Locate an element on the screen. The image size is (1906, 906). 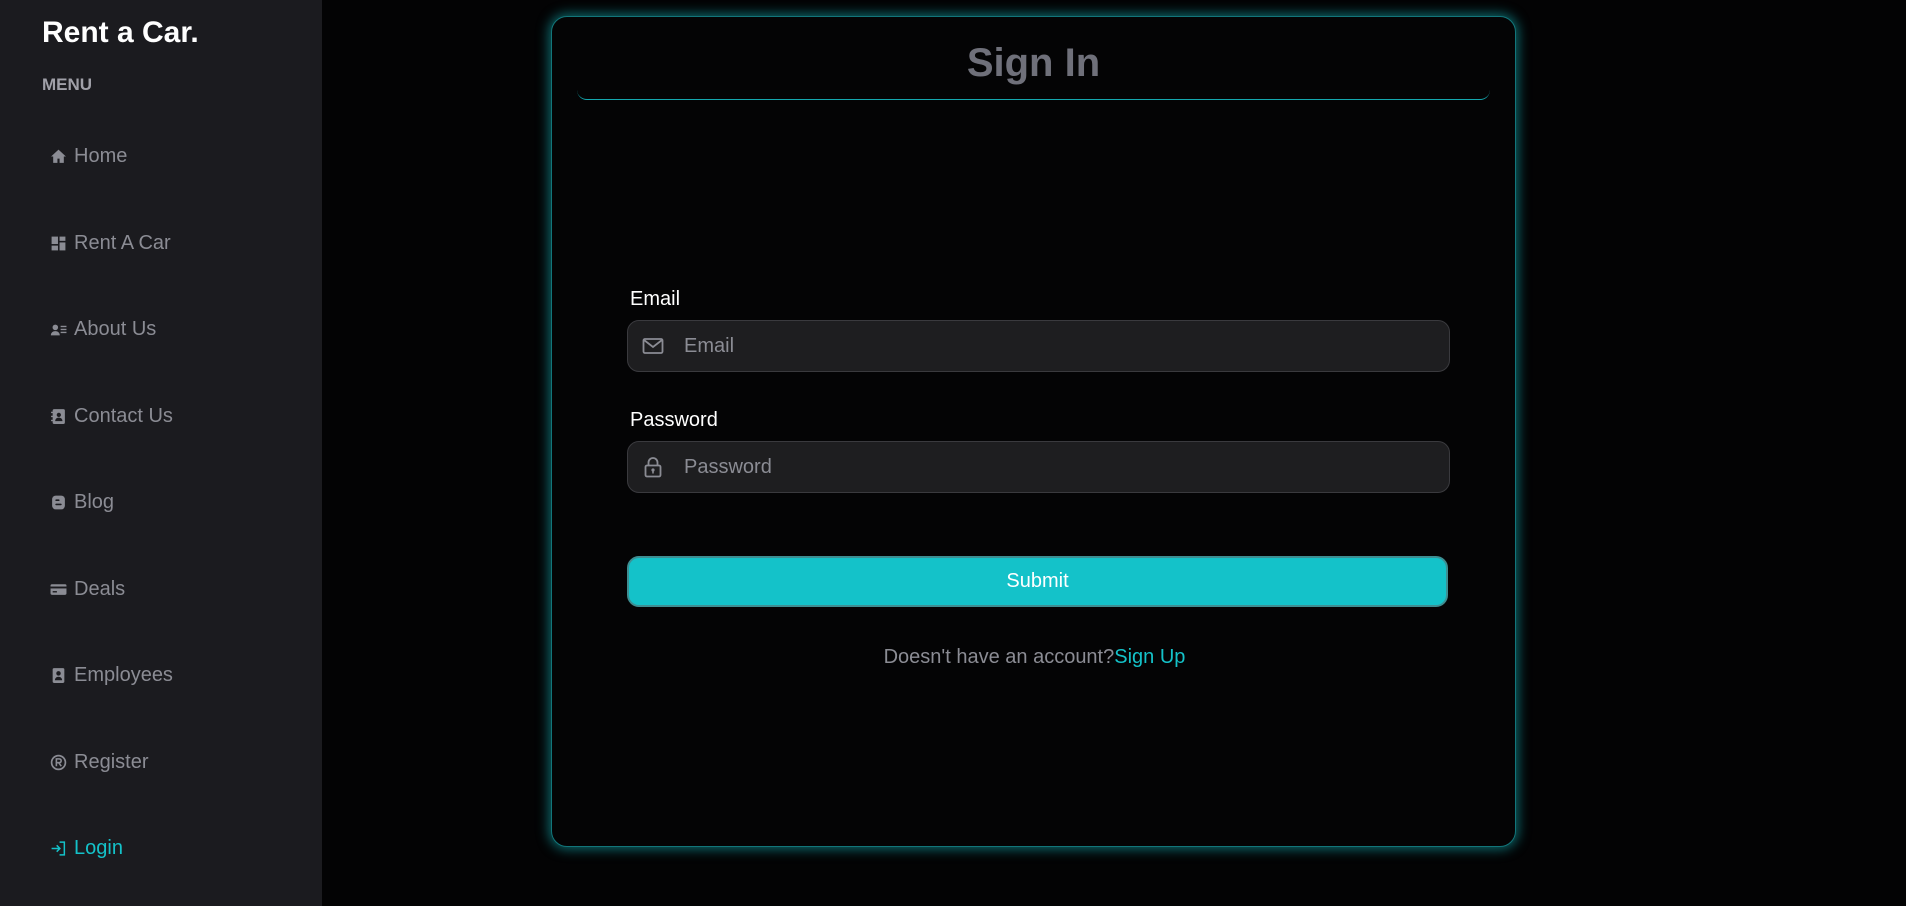
badge-icon is located at coordinates (58, 675).